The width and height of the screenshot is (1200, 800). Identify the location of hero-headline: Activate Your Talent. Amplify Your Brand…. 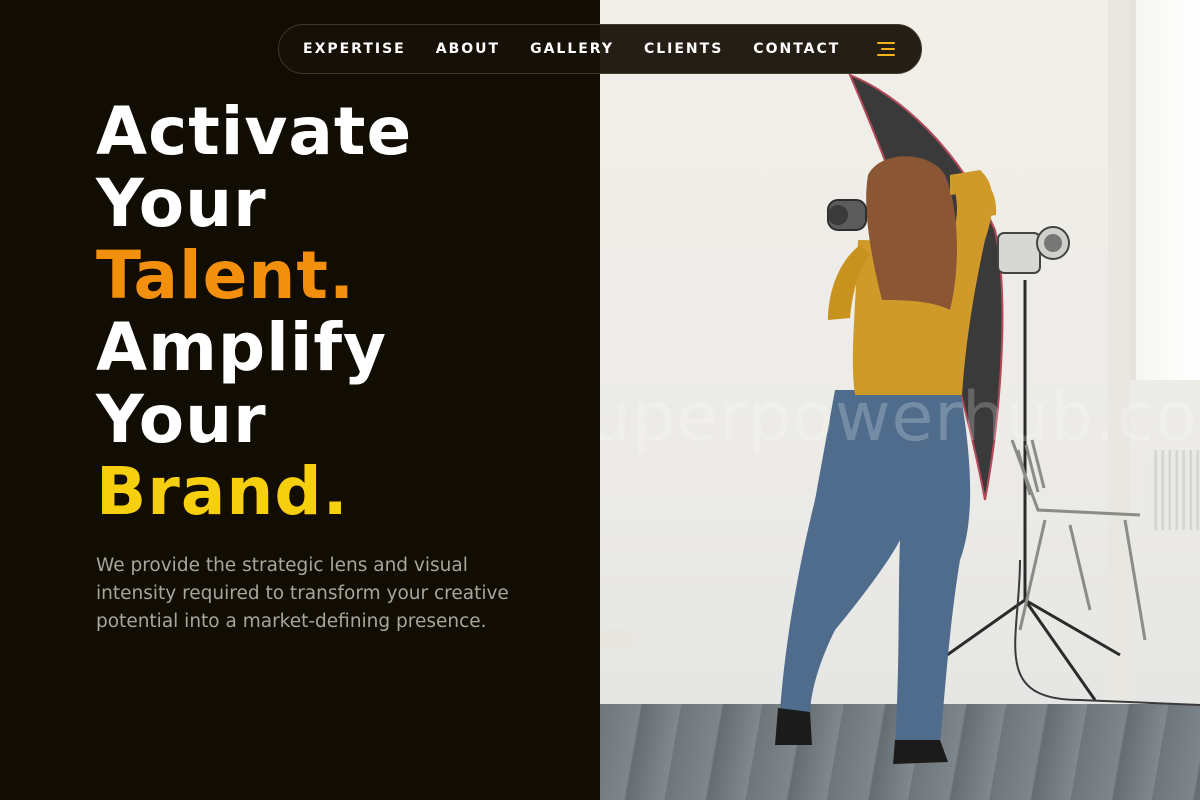
(254, 312).